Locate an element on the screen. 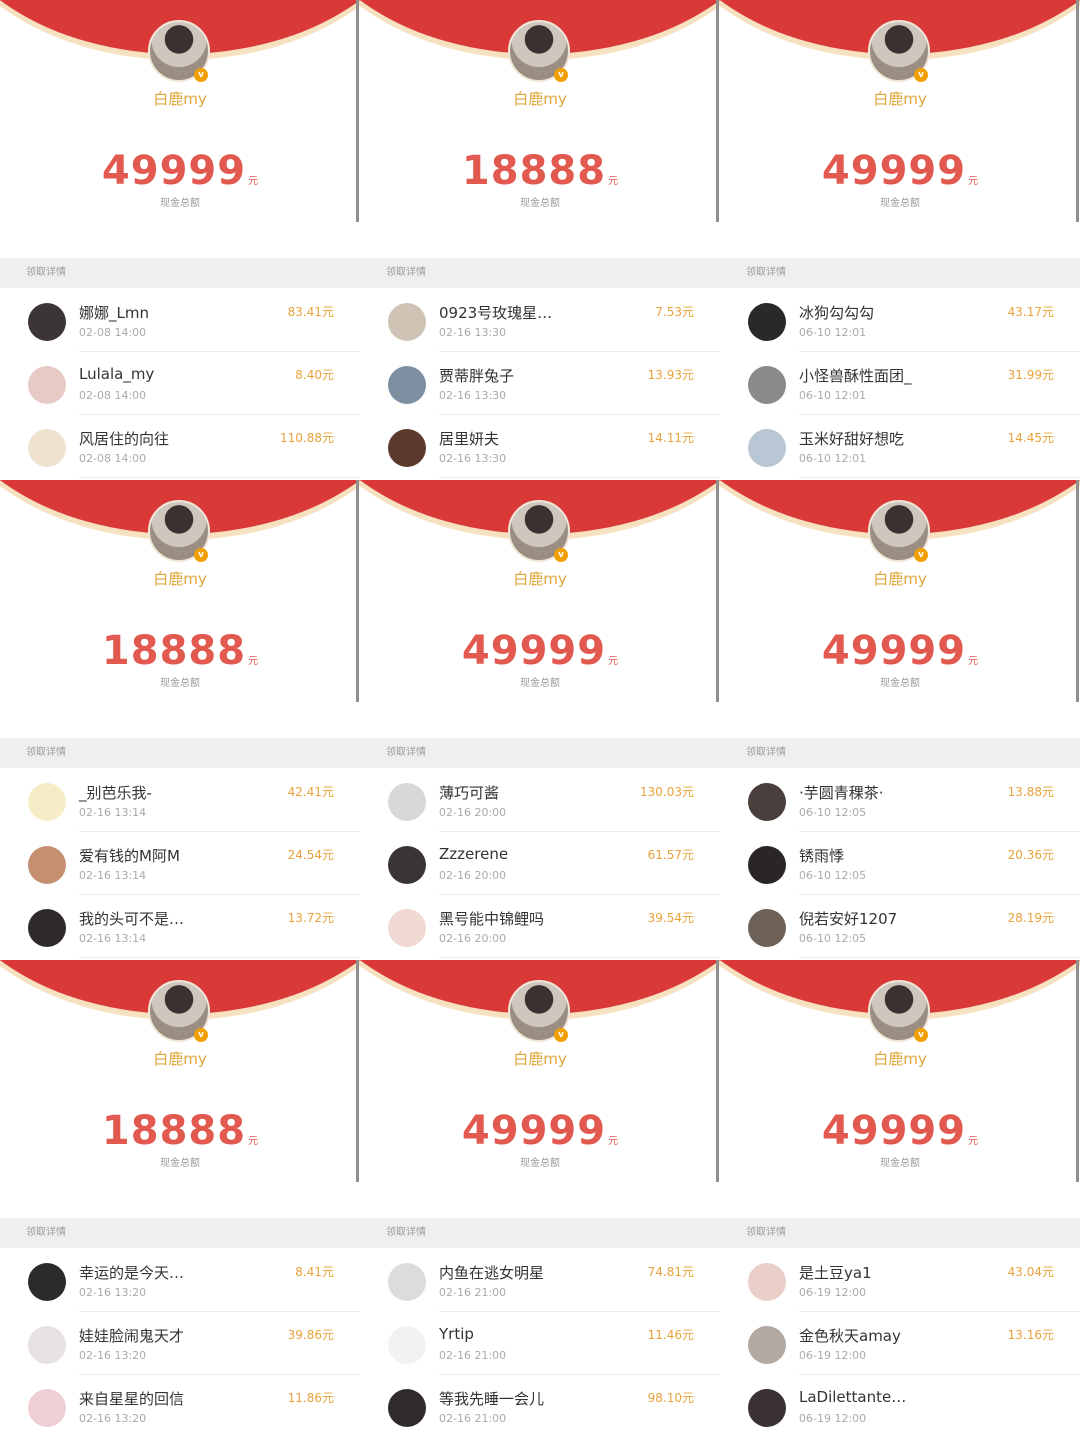  recipient-name: 娜娜_Lmn is located at coordinates (114, 312).